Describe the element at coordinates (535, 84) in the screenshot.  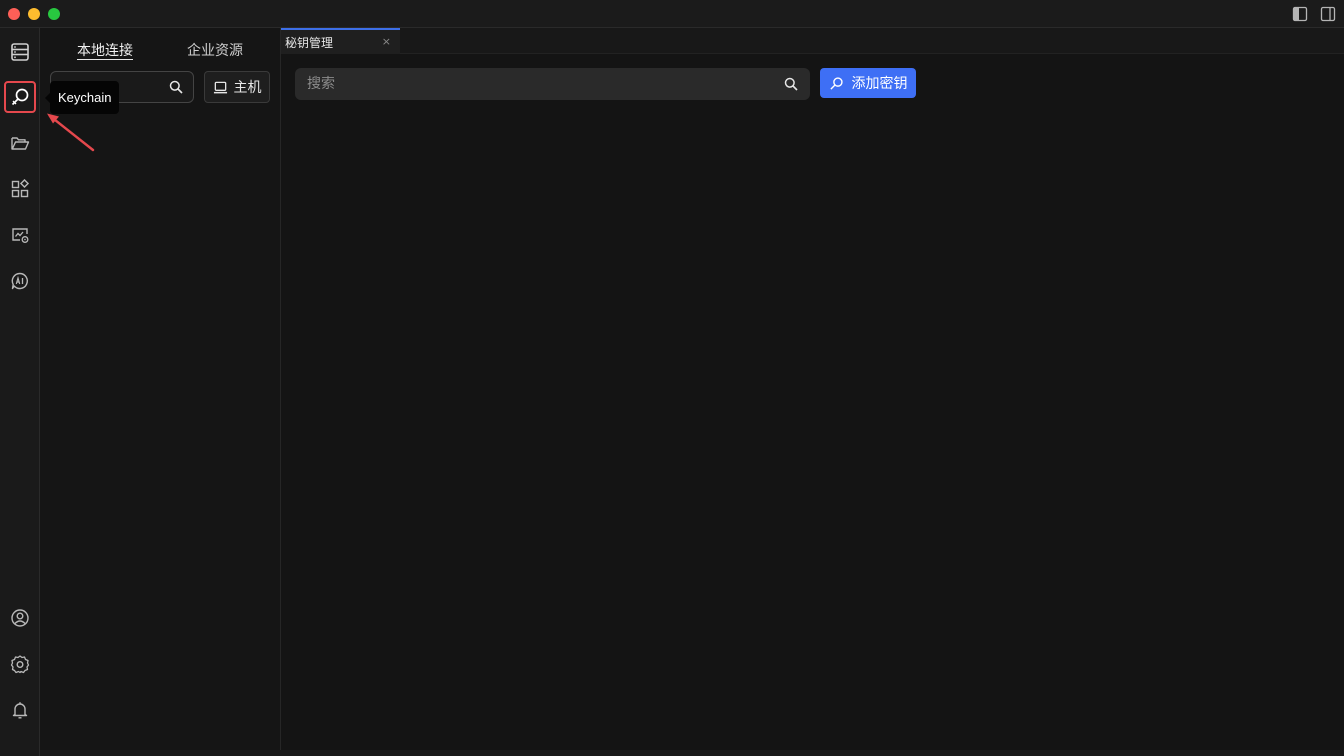
I see `key-search-input` at that location.